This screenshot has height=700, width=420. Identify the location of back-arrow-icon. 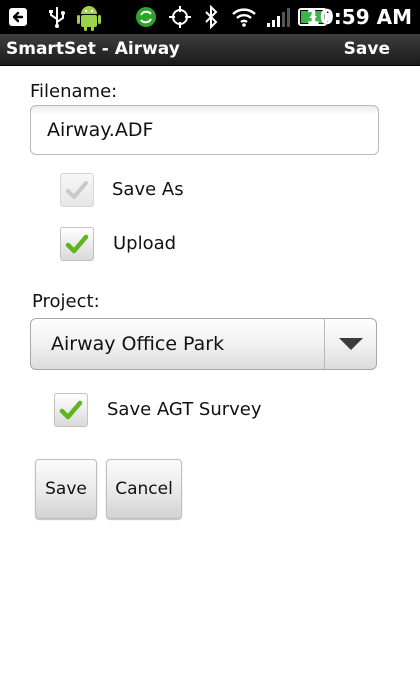
(18, 17).